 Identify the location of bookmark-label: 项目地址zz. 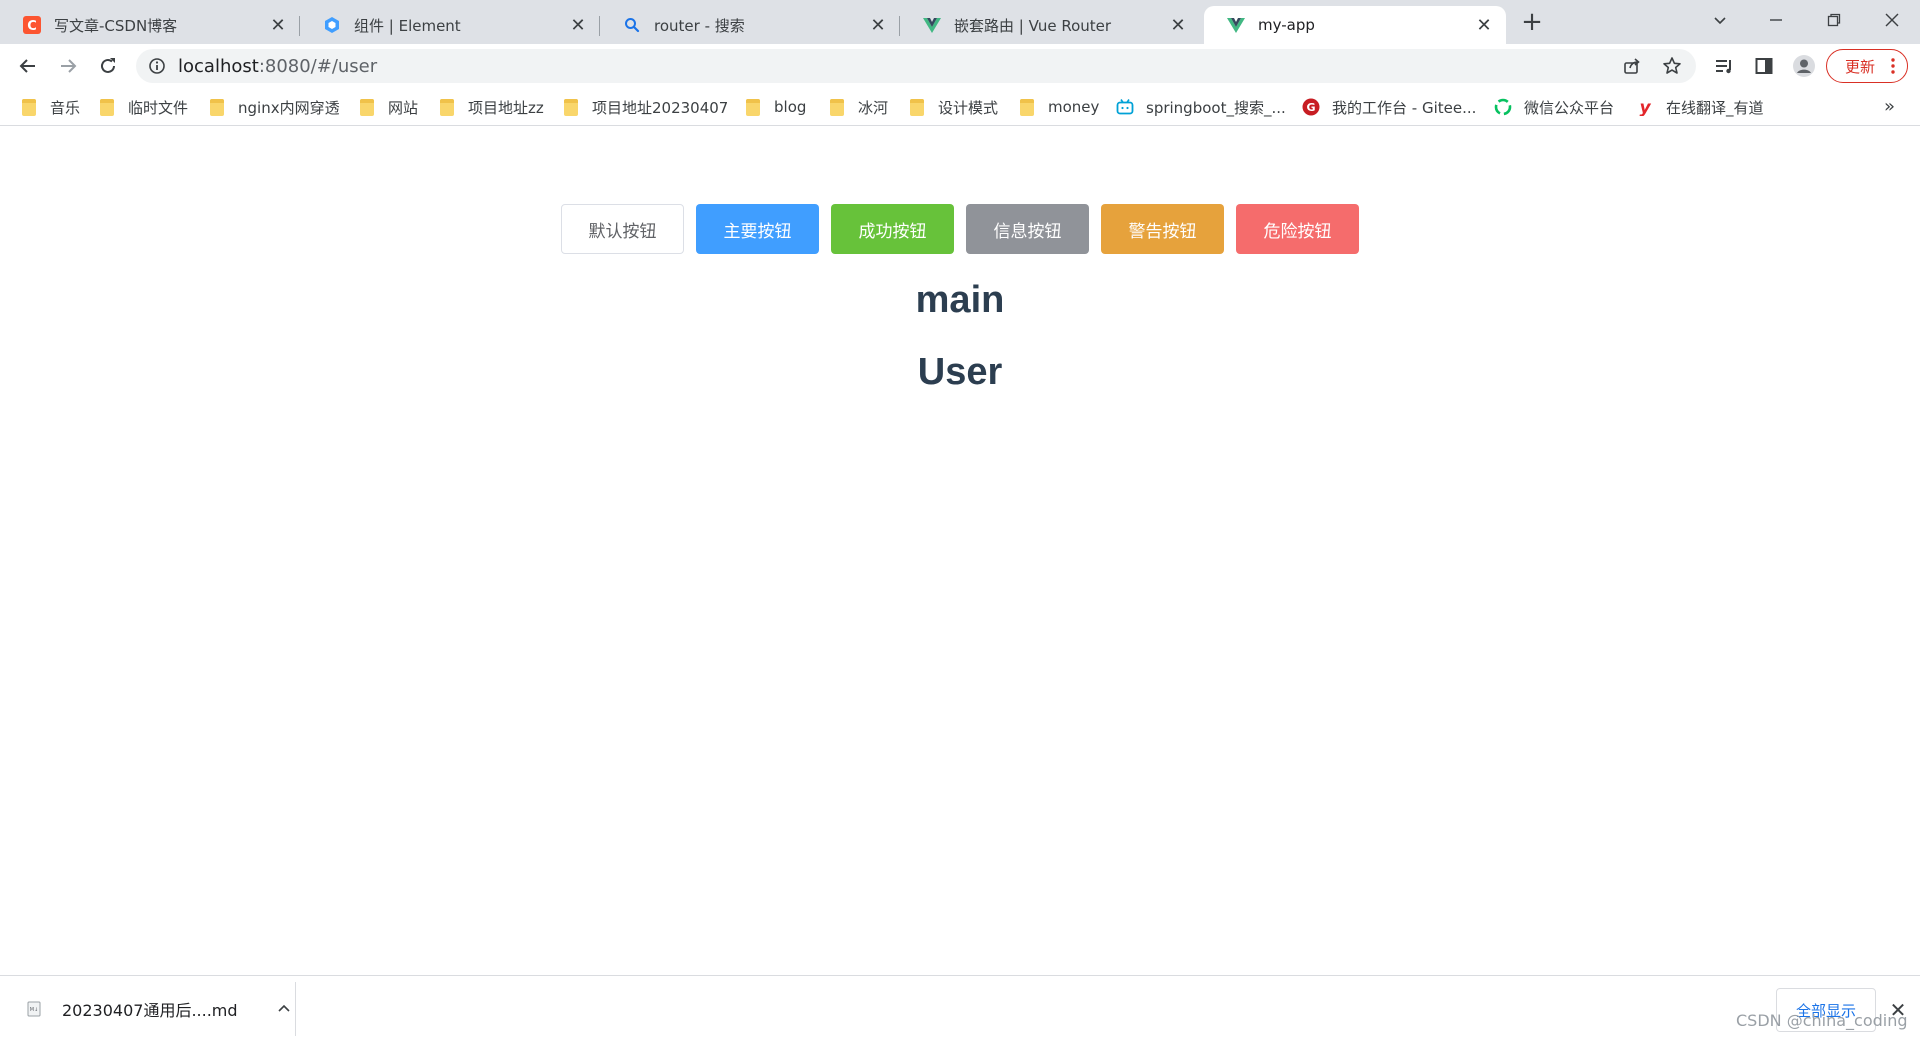
(506, 107).